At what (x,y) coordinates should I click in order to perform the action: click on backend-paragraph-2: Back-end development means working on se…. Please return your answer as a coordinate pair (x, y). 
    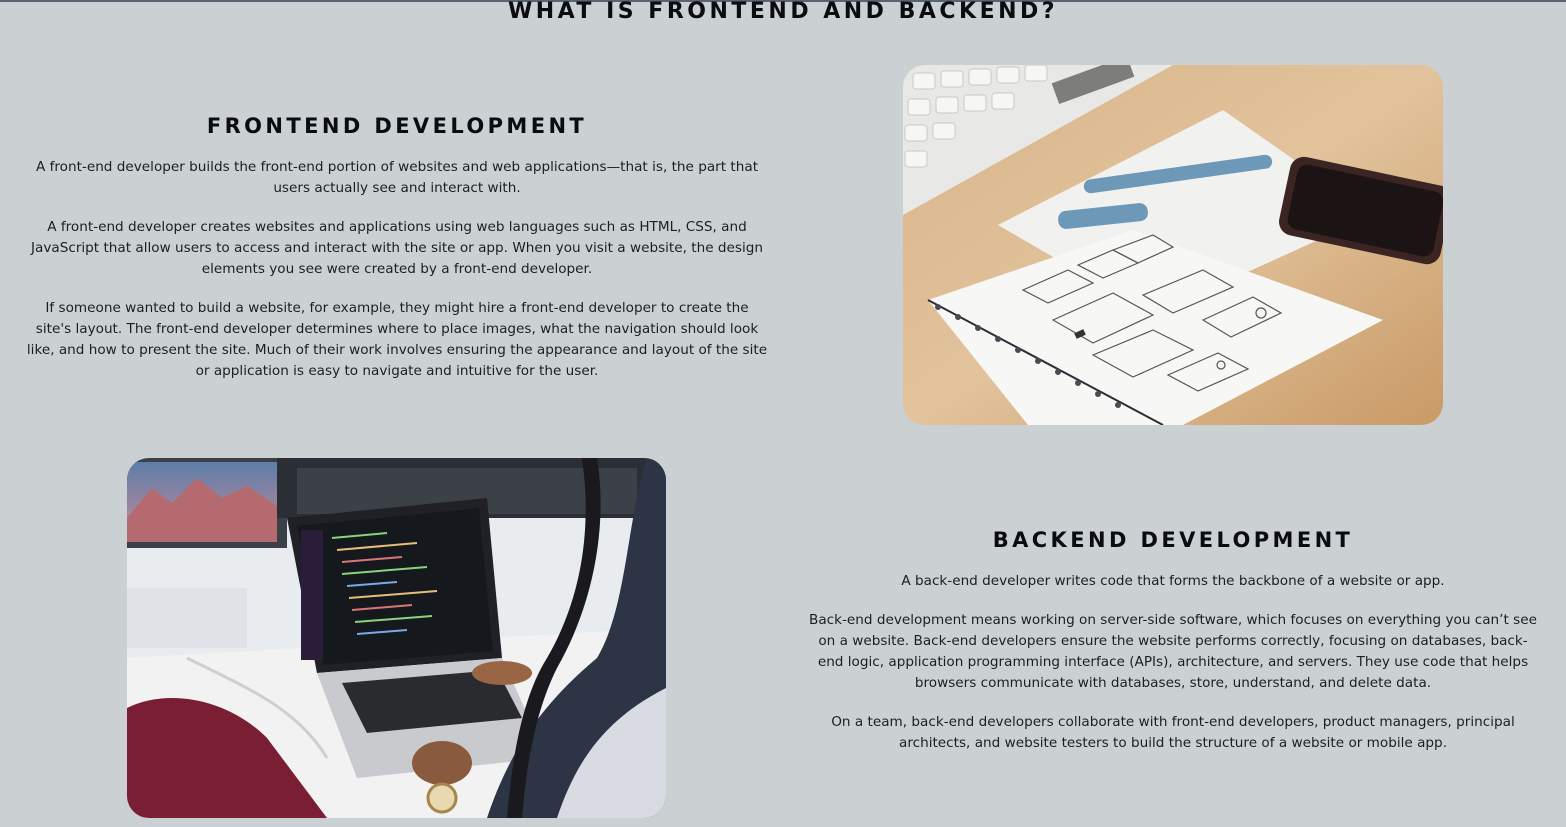
    Looking at the image, I should click on (1173, 651).